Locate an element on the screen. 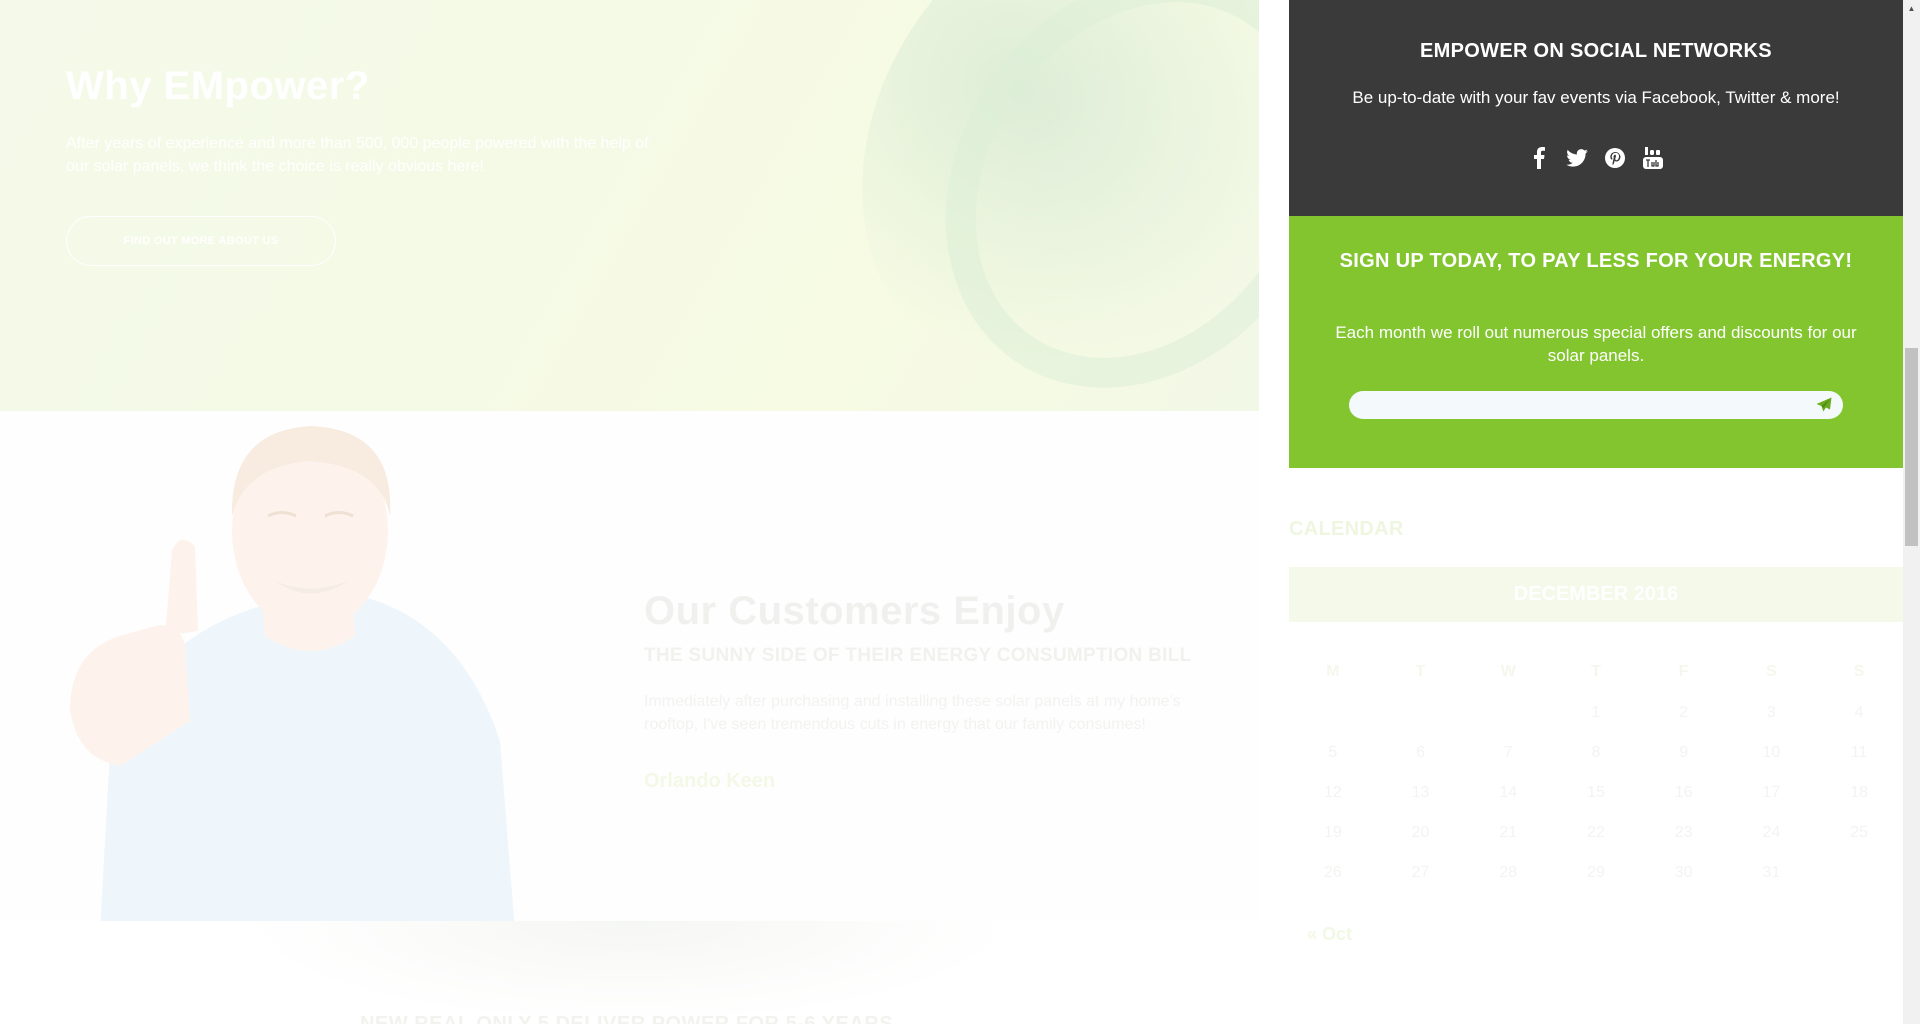 The width and height of the screenshot is (1920, 1024). calendar-day: 1 is located at coordinates (1596, 712).